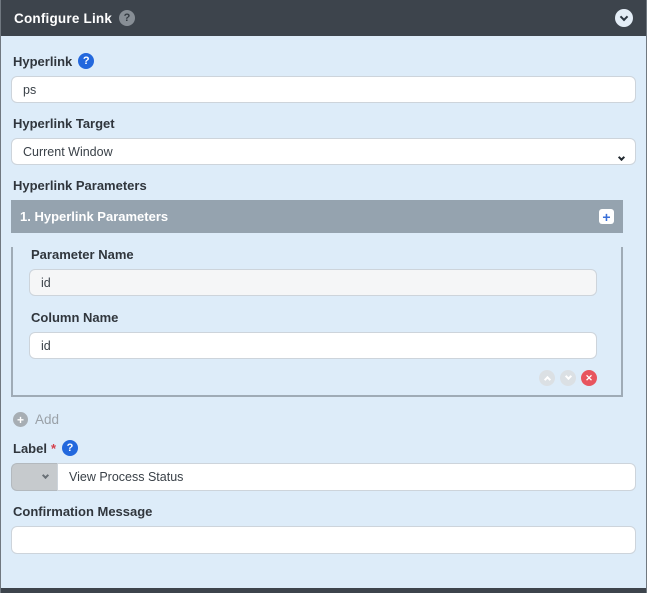 The image size is (647, 593). I want to click on chevron-up-icon, so click(547, 379).